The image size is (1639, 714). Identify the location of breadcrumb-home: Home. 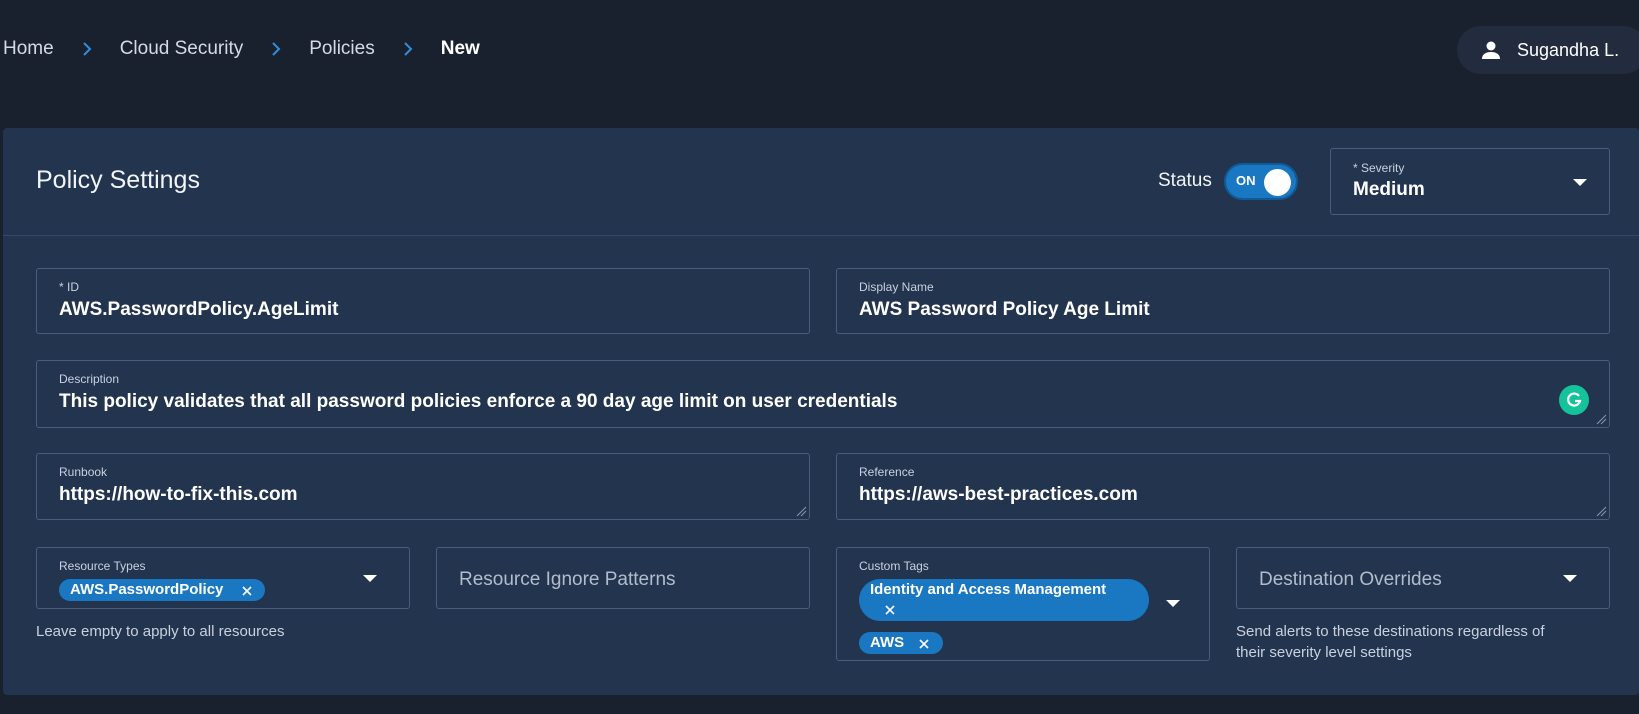
(28, 49).